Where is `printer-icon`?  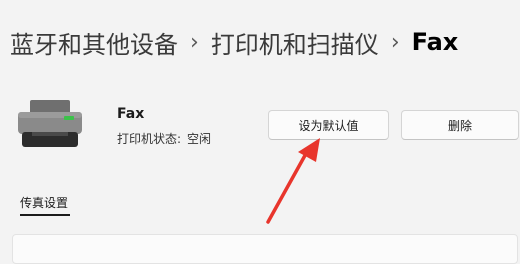 printer-icon is located at coordinates (50, 123).